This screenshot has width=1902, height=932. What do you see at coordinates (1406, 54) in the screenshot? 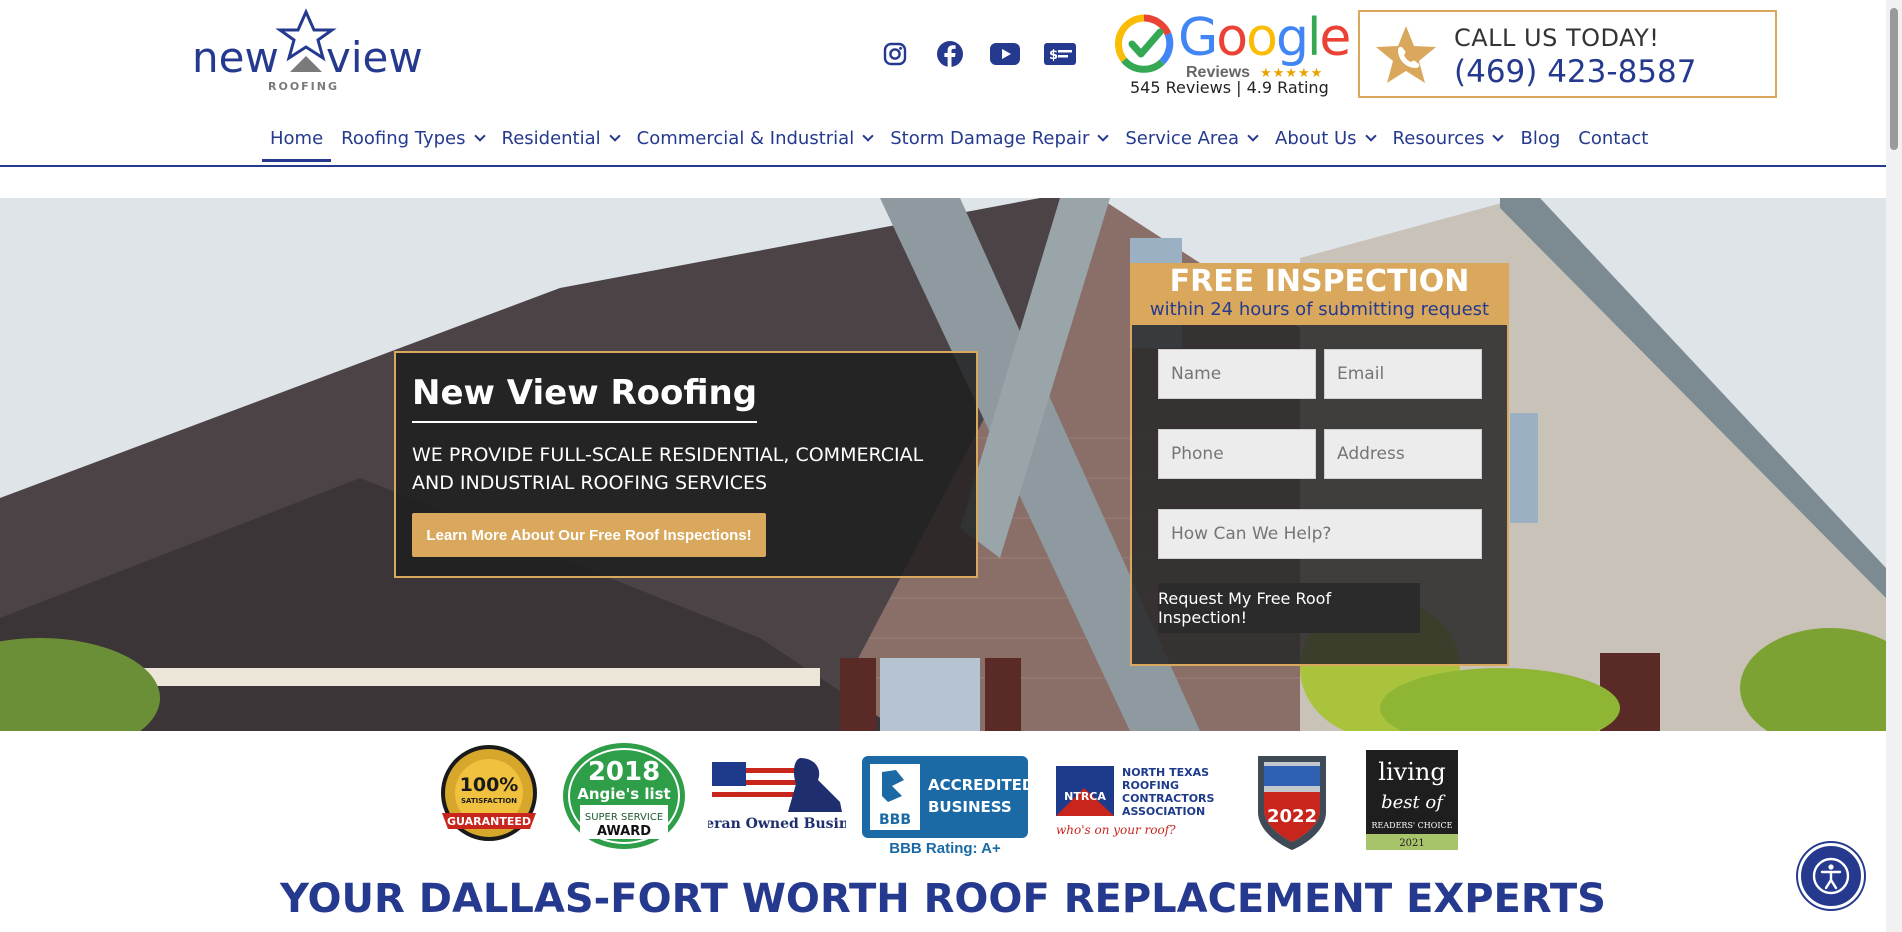
I see `phone-star-icon` at bounding box center [1406, 54].